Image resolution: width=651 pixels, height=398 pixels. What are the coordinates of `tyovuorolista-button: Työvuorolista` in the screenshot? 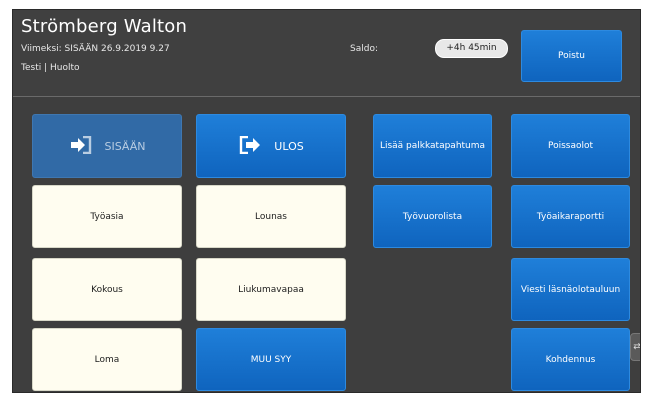 It's located at (432, 216).